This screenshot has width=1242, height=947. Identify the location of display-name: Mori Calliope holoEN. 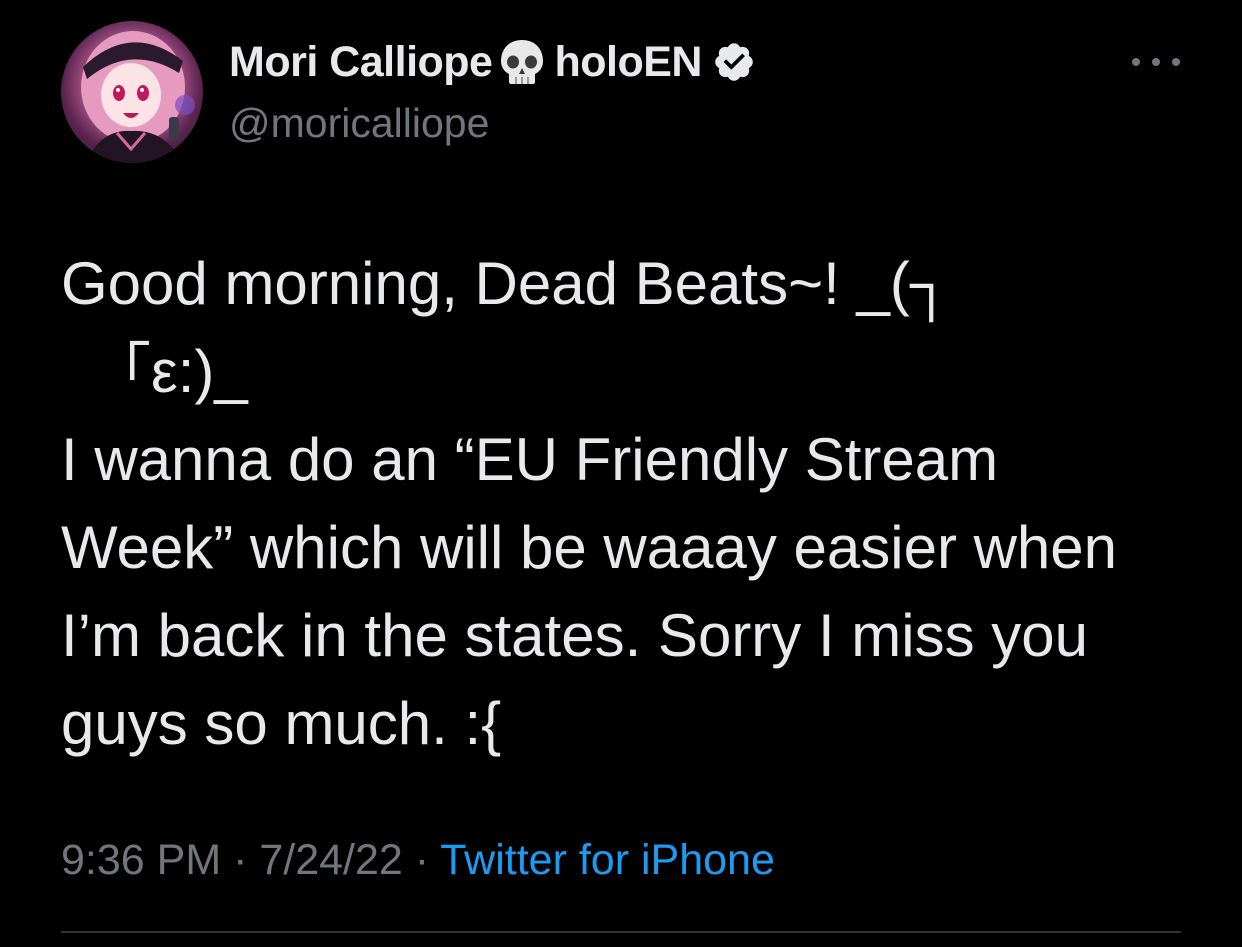
(492, 62).